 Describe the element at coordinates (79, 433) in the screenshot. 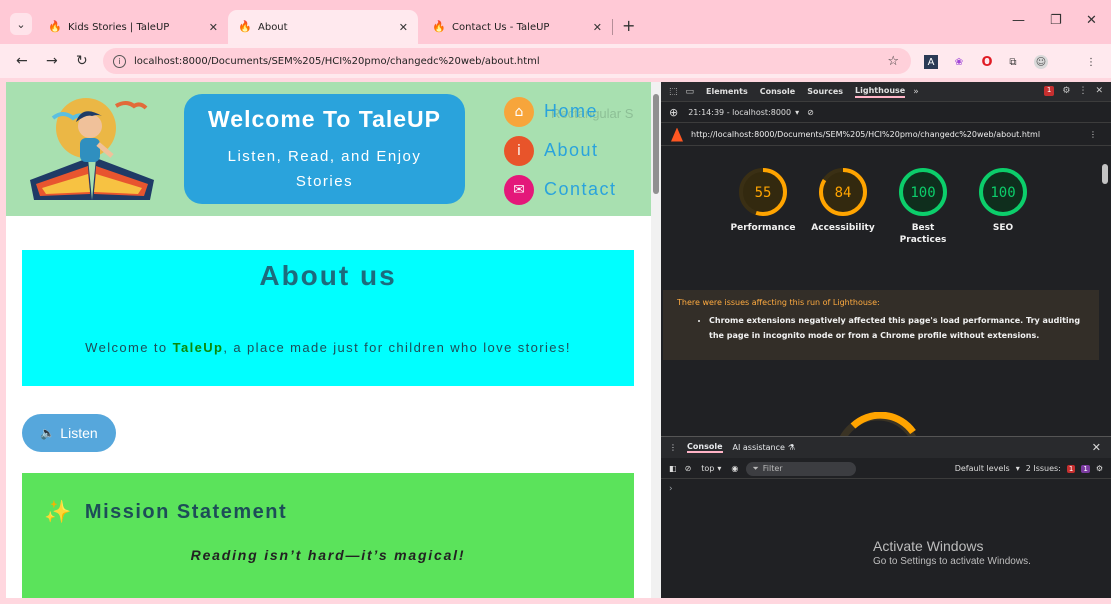

I see `listen-button-label: Listen` at that location.